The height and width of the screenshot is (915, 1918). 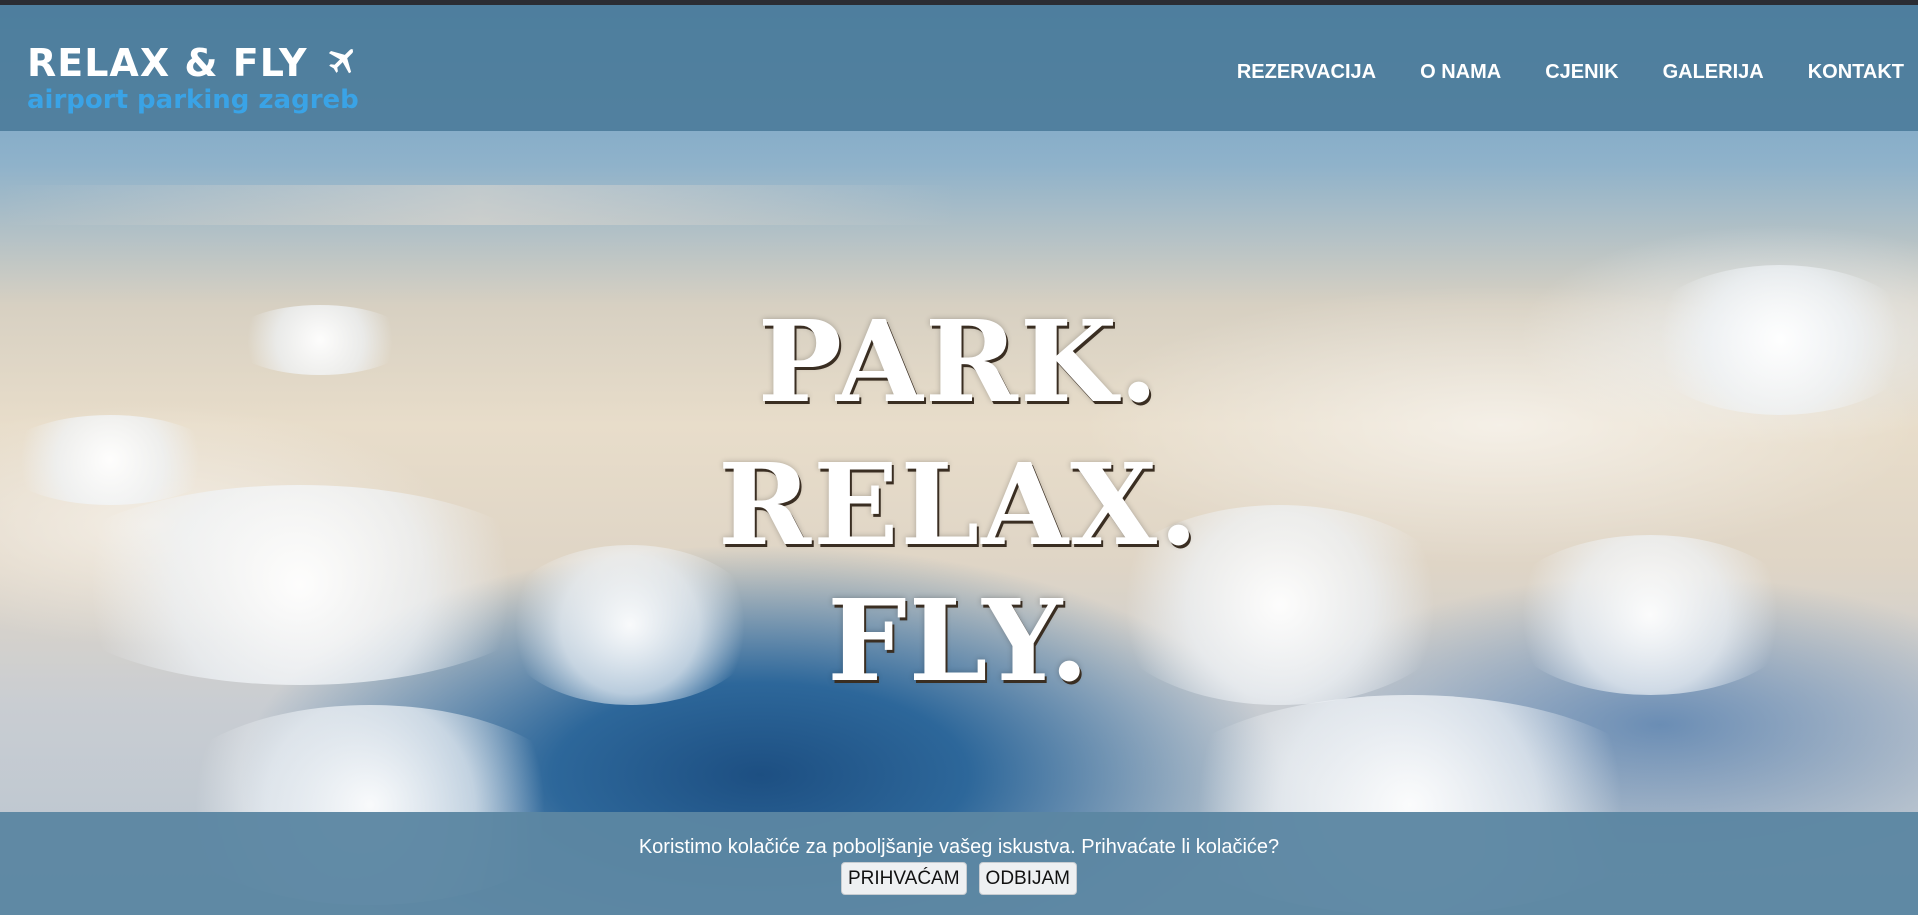 I want to click on nav-item-rezervacija: REZERVACIJA, so click(x=1306, y=72).